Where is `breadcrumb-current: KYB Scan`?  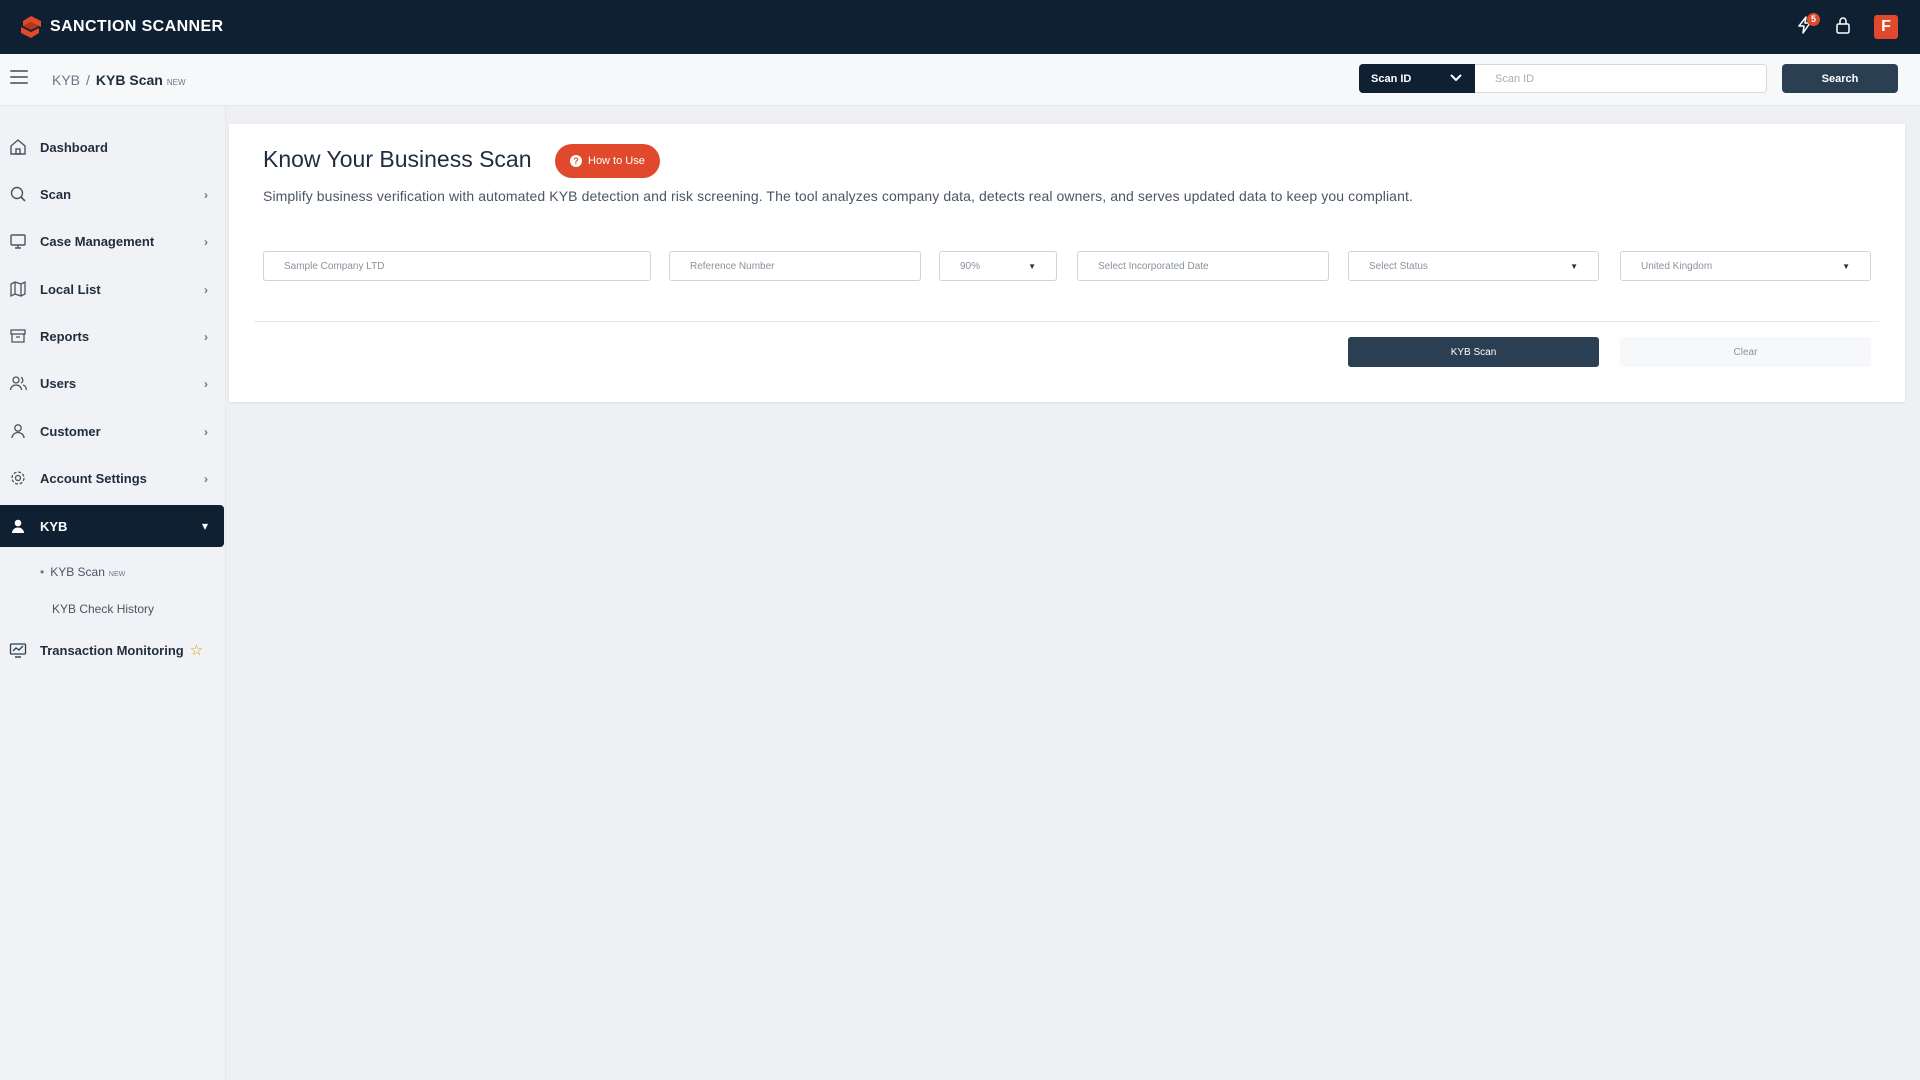
breadcrumb-current: KYB Scan is located at coordinates (129, 80).